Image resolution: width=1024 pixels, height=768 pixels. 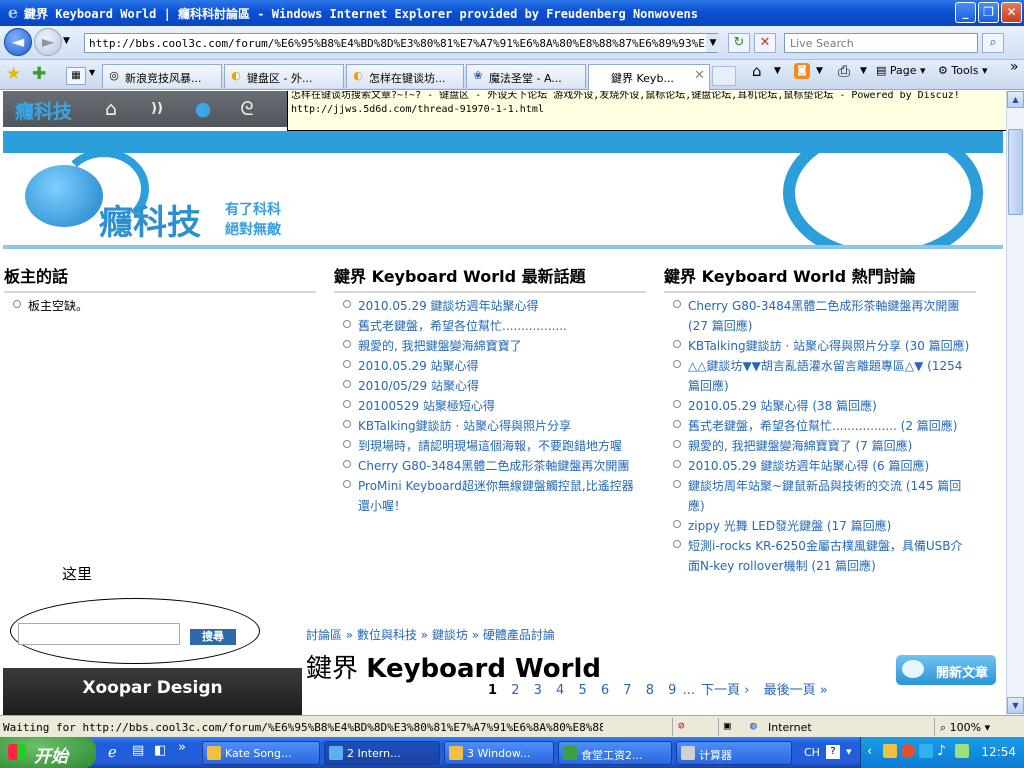 I want to click on forward-button: ►, so click(x=48, y=42).